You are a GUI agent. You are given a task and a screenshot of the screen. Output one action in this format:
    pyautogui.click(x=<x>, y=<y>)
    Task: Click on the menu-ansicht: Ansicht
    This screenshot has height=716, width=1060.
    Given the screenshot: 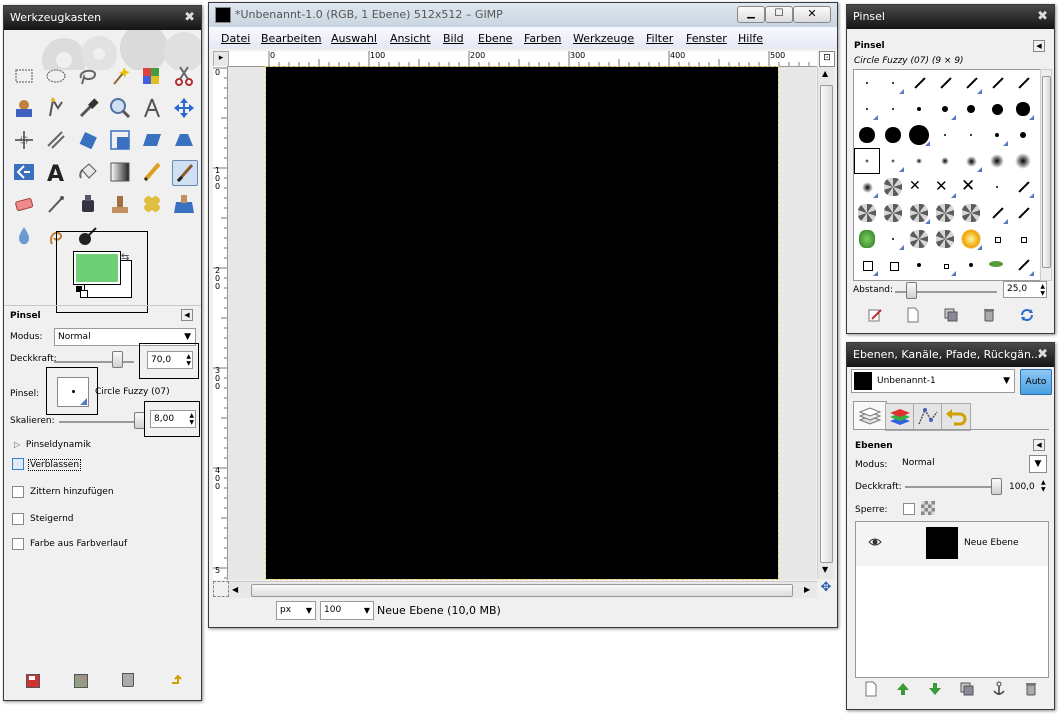 What is the action you would take?
    pyautogui.click(x=410, y=38)
    